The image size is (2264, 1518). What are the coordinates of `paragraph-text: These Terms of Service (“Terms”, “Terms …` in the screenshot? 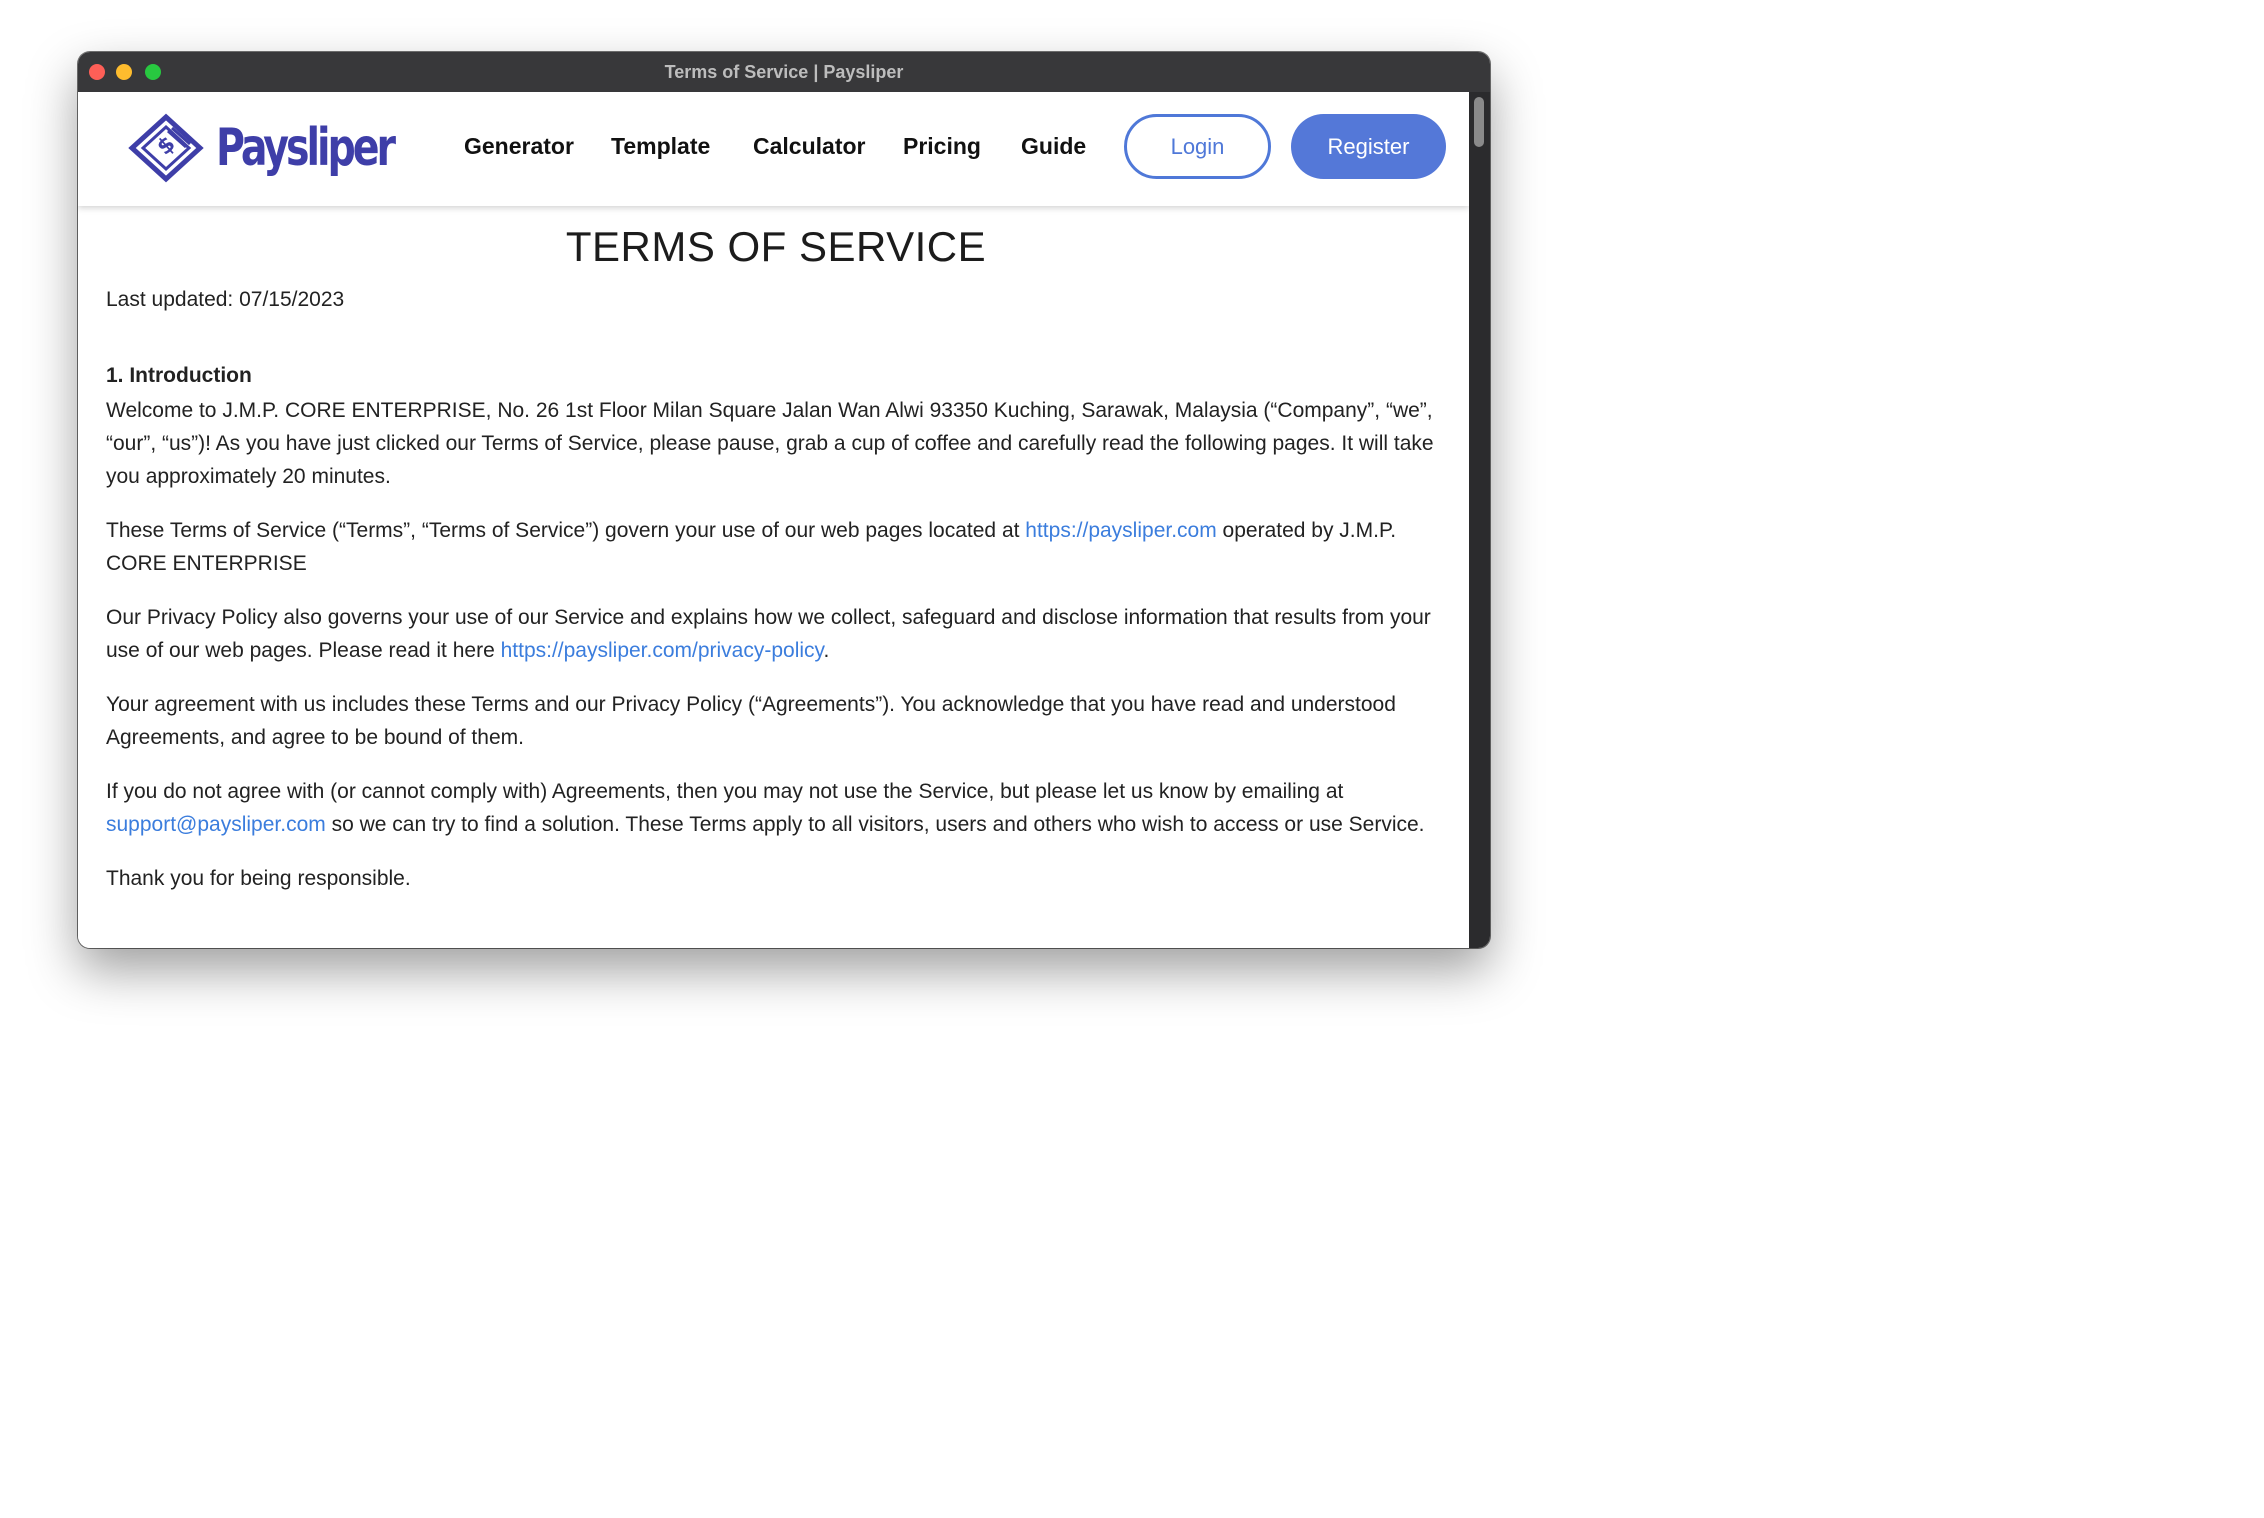 It's located at (566, 530).